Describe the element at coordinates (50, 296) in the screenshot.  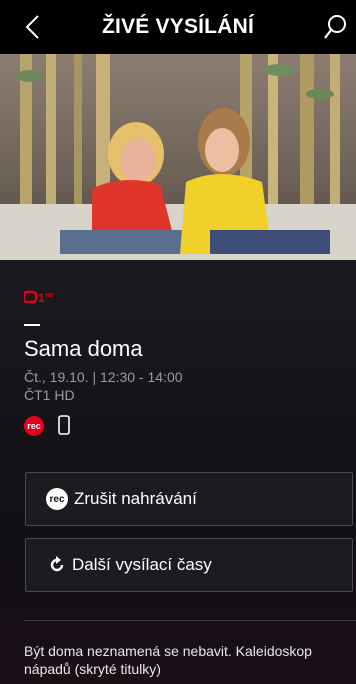
I see `svg-text: HD` at that location.